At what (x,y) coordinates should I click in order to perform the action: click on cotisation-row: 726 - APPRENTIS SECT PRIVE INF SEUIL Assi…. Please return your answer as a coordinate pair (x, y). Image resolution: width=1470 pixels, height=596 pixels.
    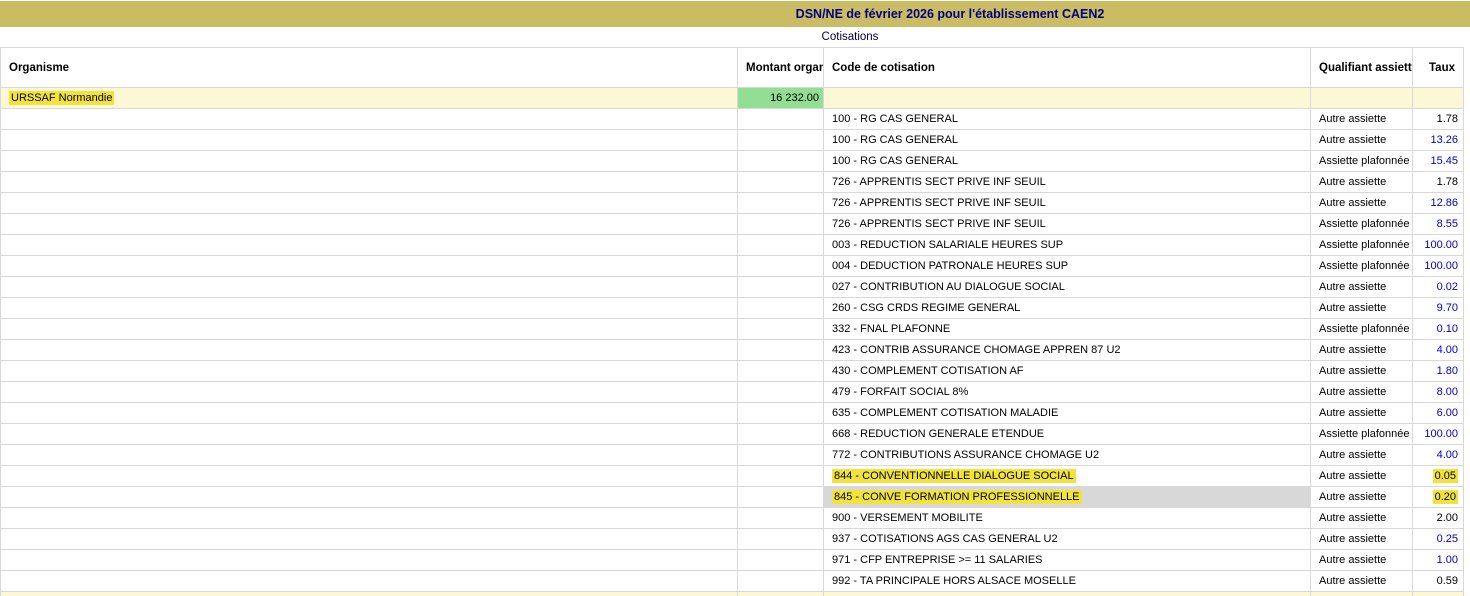
    Looking at the image, I should click on (732, 224).